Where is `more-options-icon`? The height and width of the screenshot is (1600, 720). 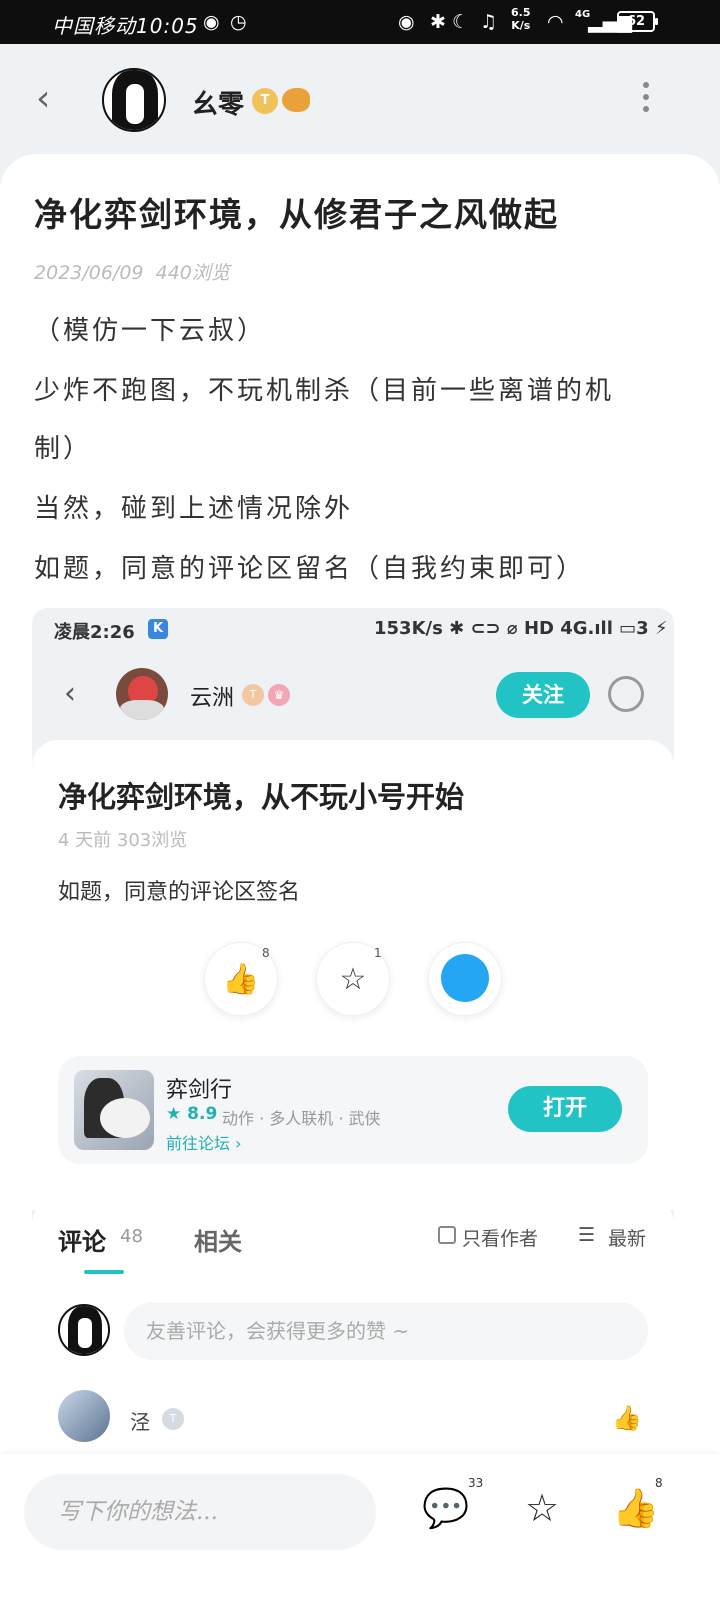 more-options-icon is located at coordinates (646, 100).